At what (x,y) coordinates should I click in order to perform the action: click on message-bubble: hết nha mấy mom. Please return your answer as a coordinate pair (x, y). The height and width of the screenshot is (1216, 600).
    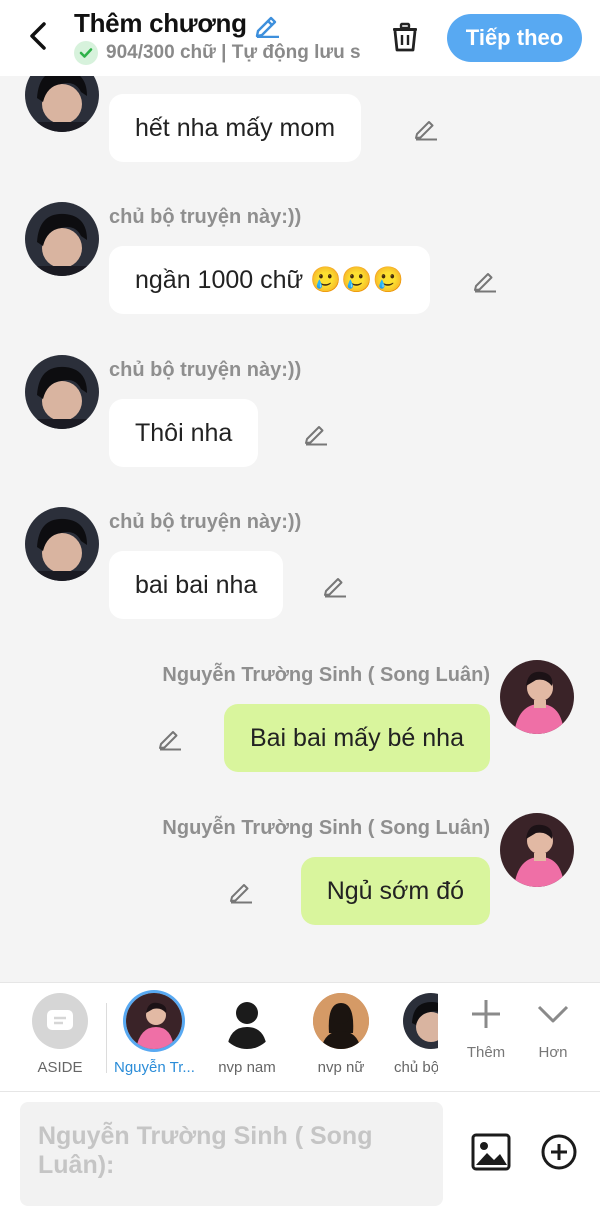
    Looking at the image, I should click on (235, 128).